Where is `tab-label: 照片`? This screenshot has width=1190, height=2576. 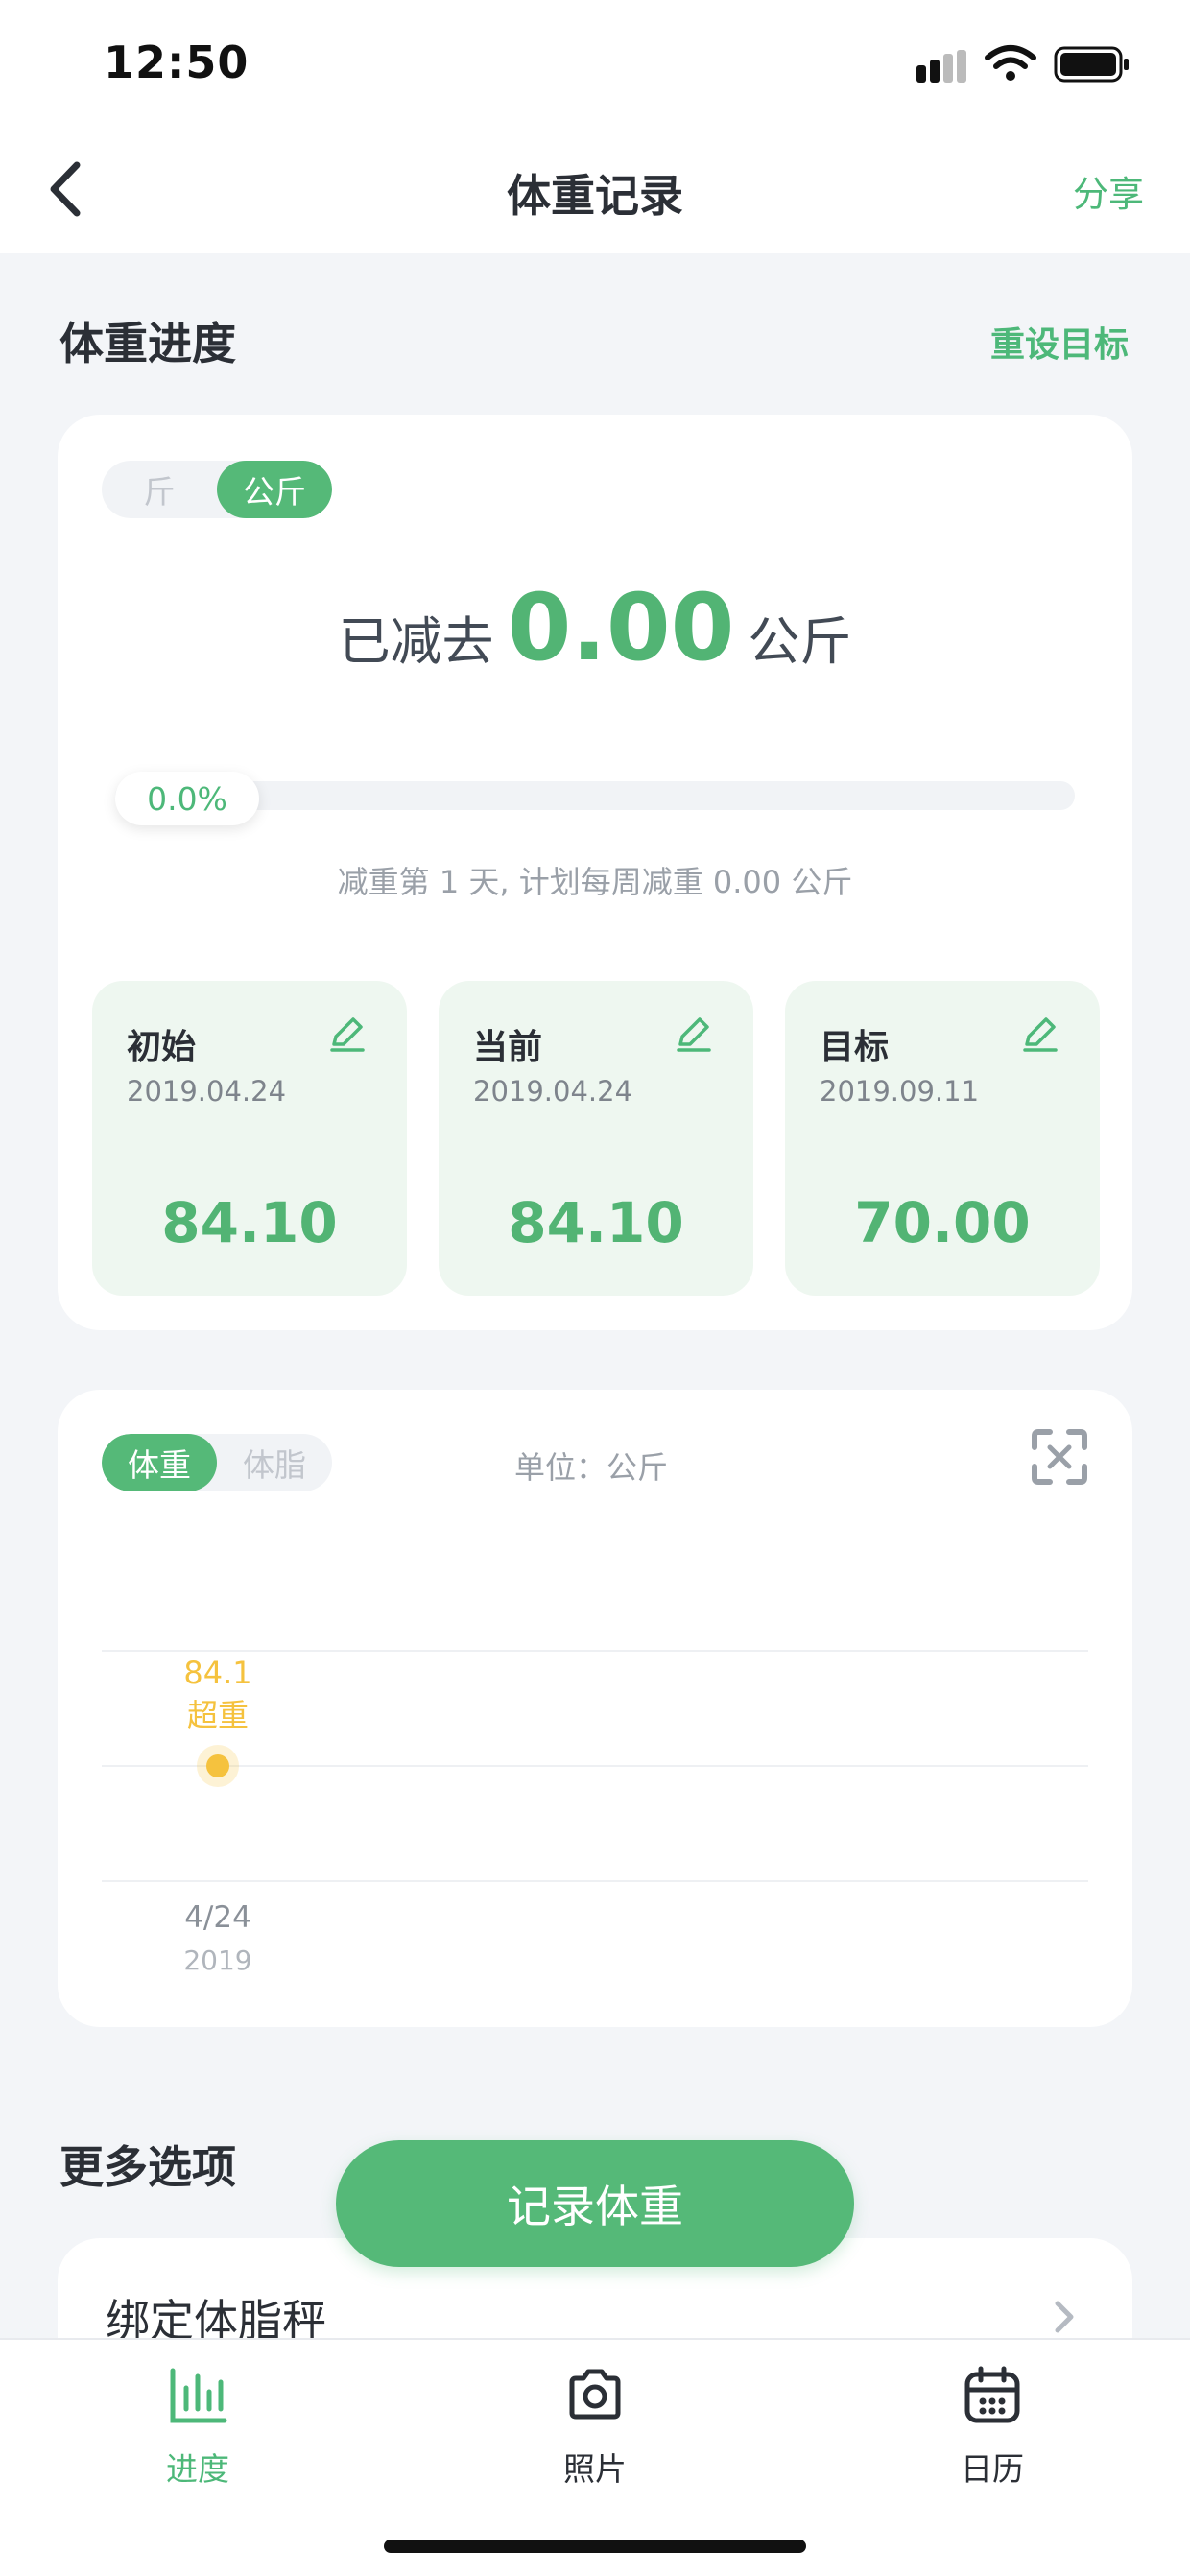
tab-label: 照片 is located at coordinates (595, 2469).